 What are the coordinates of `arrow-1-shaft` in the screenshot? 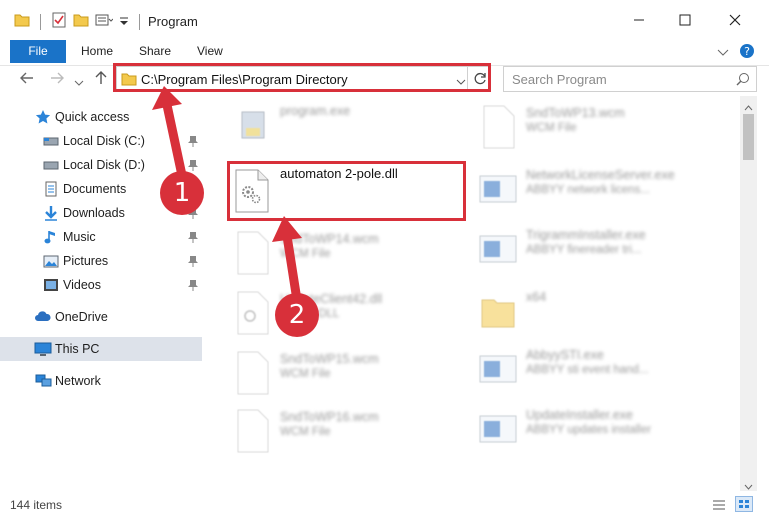 It's located at (175, 142).